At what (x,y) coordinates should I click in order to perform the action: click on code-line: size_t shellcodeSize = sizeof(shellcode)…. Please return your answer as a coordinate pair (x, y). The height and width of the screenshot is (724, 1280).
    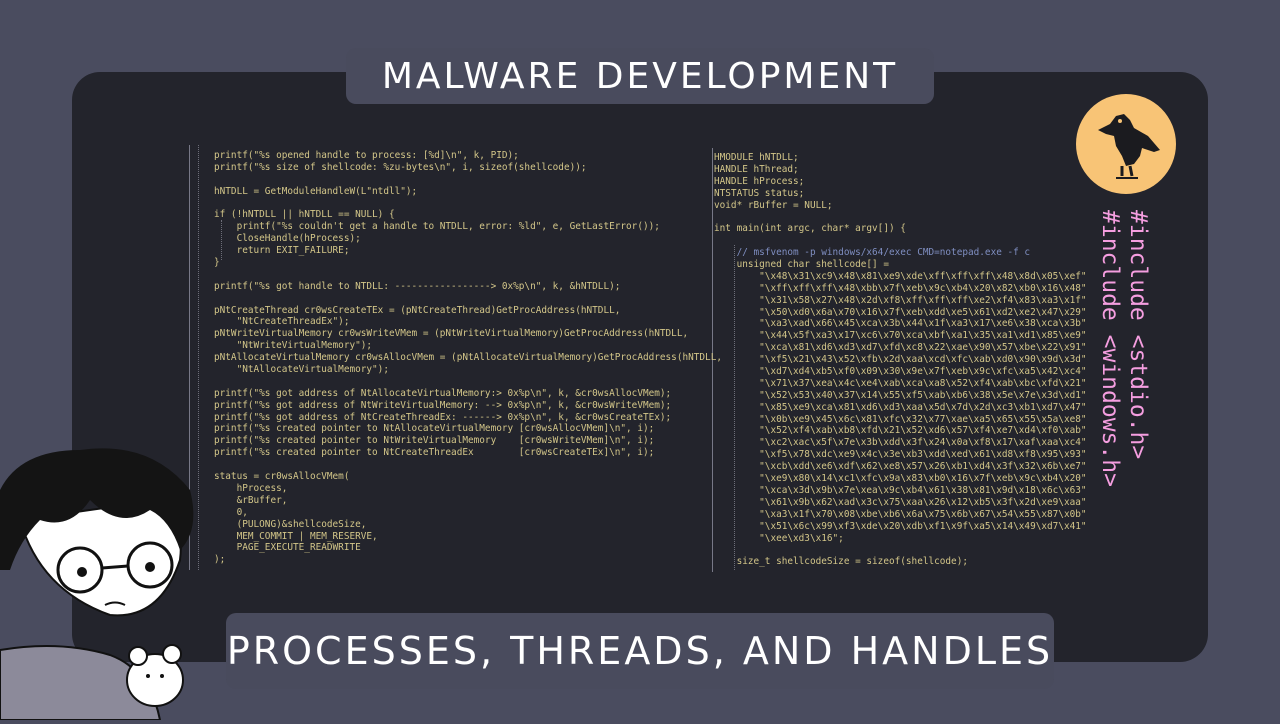
    Looking at the image, I should click on (841, 562).